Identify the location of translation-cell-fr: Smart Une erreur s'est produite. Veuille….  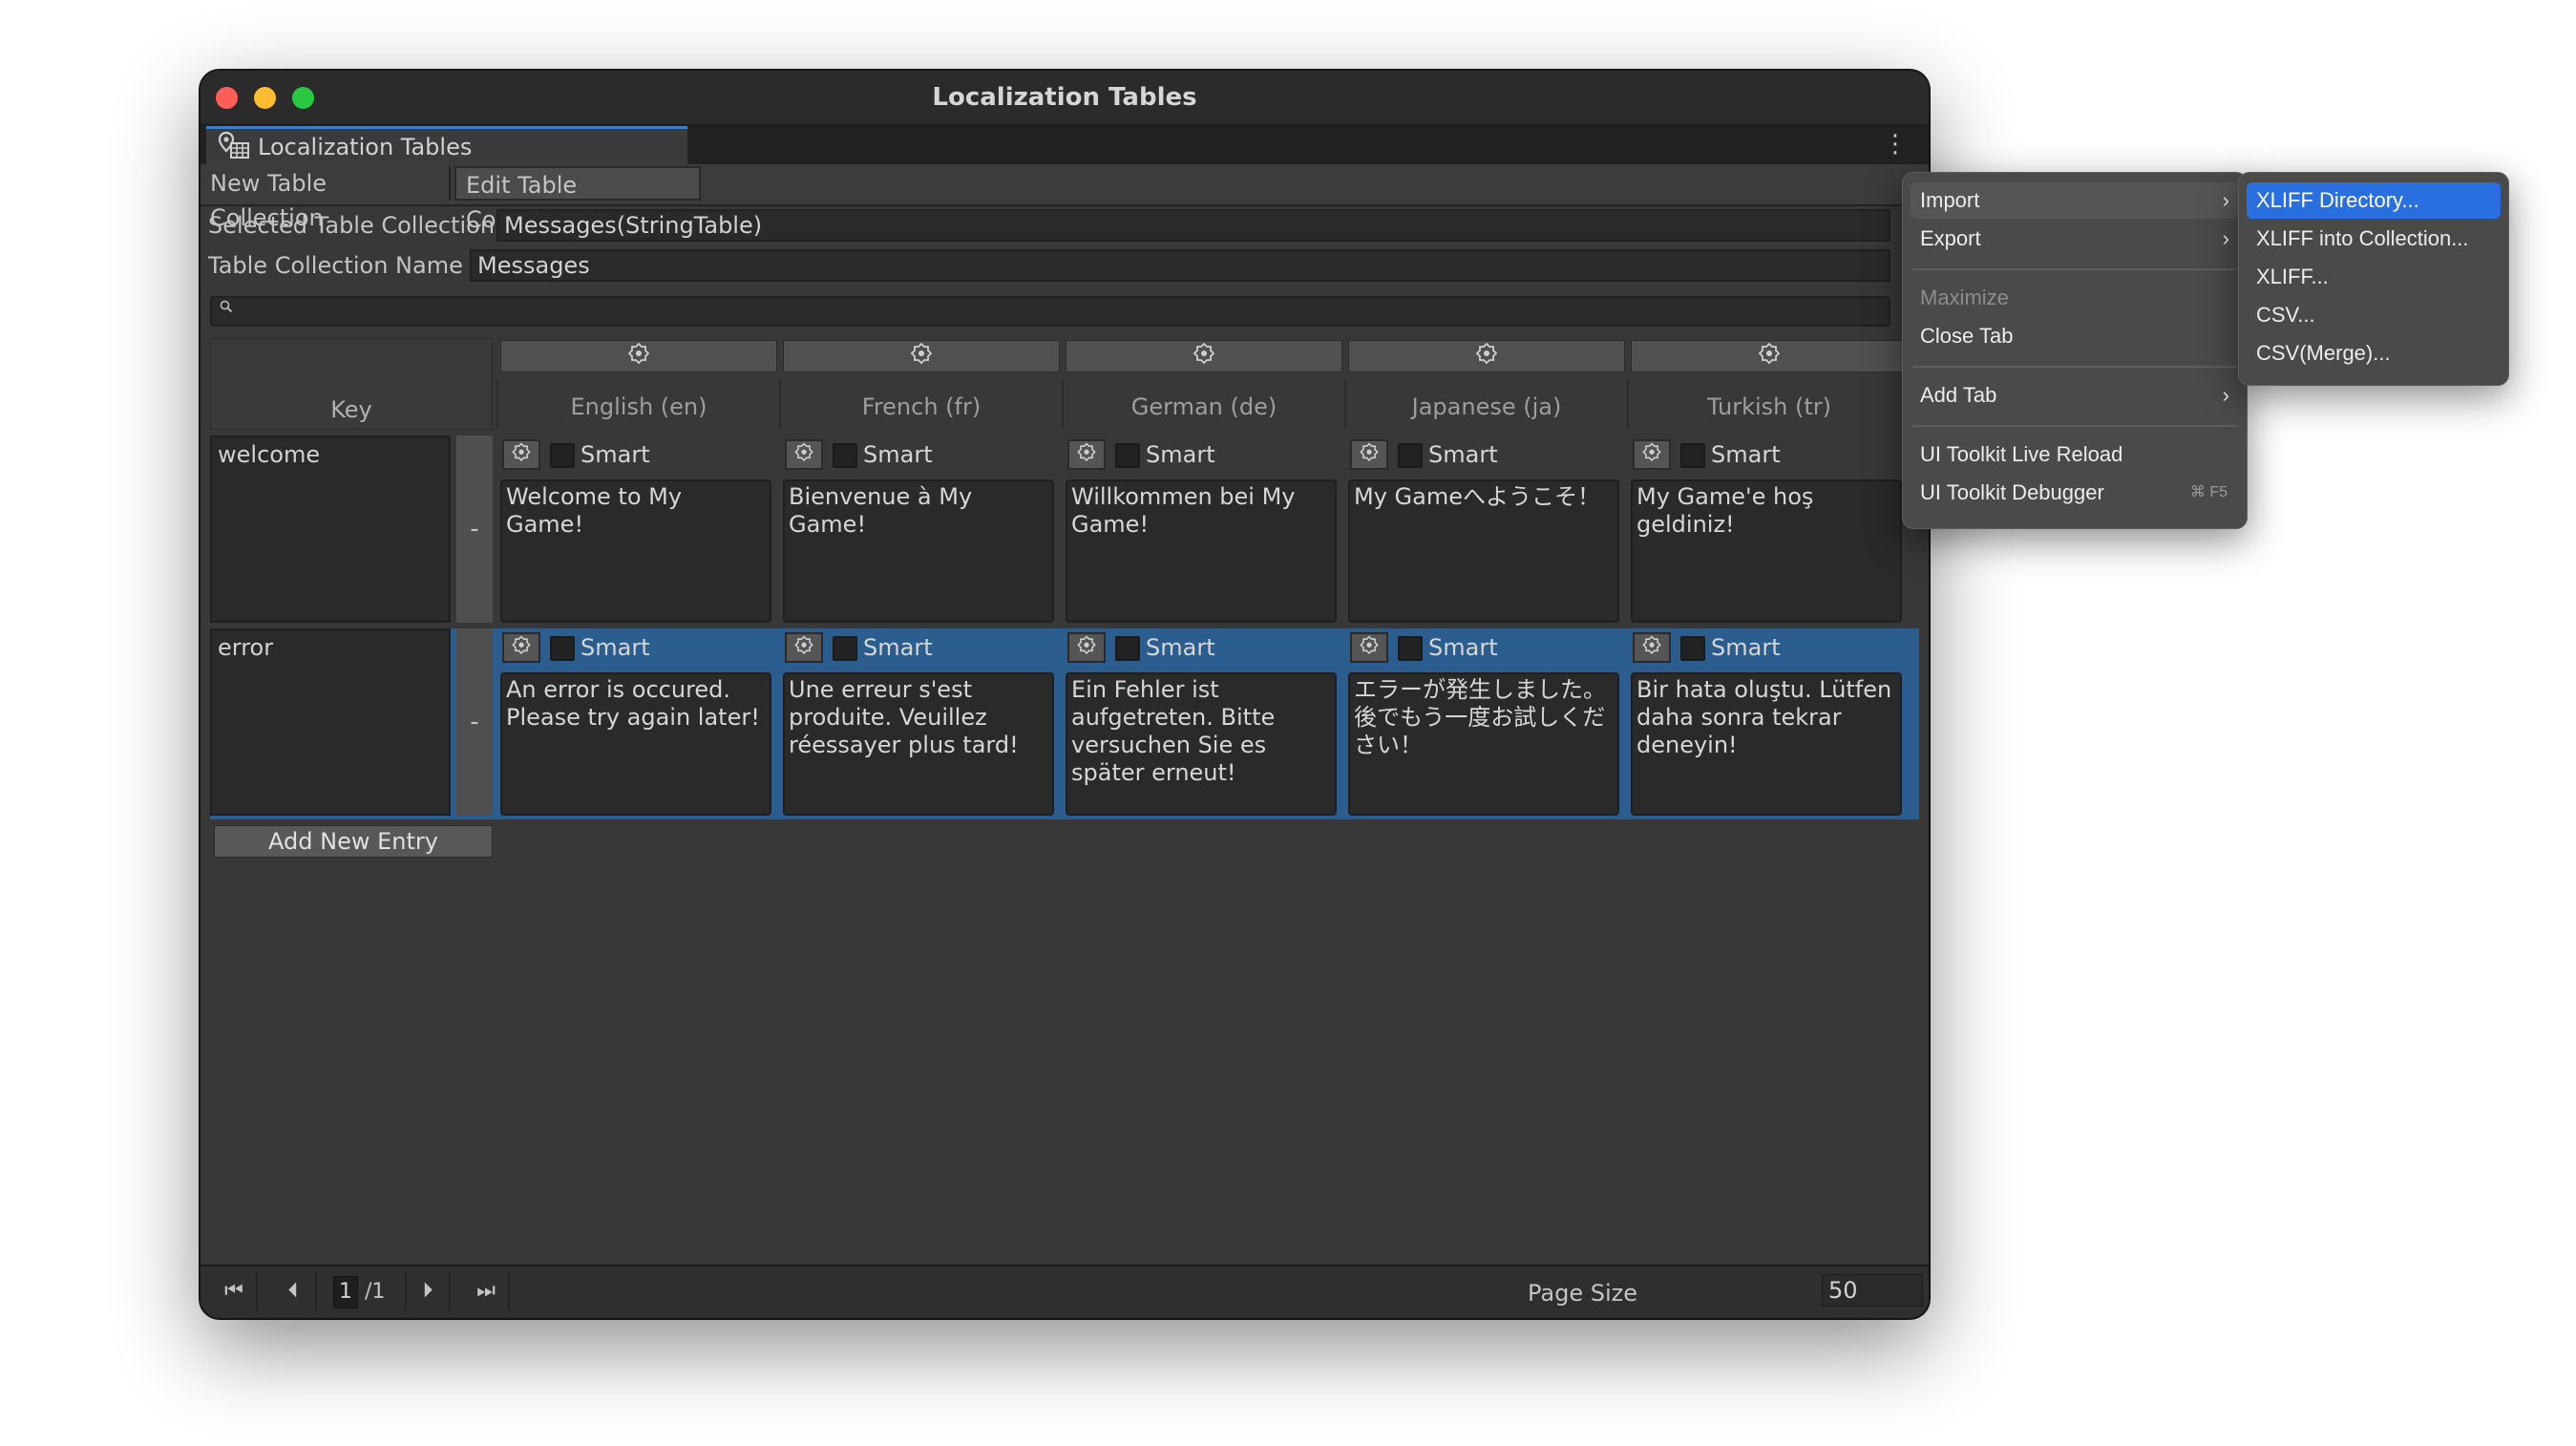
(920, 723).